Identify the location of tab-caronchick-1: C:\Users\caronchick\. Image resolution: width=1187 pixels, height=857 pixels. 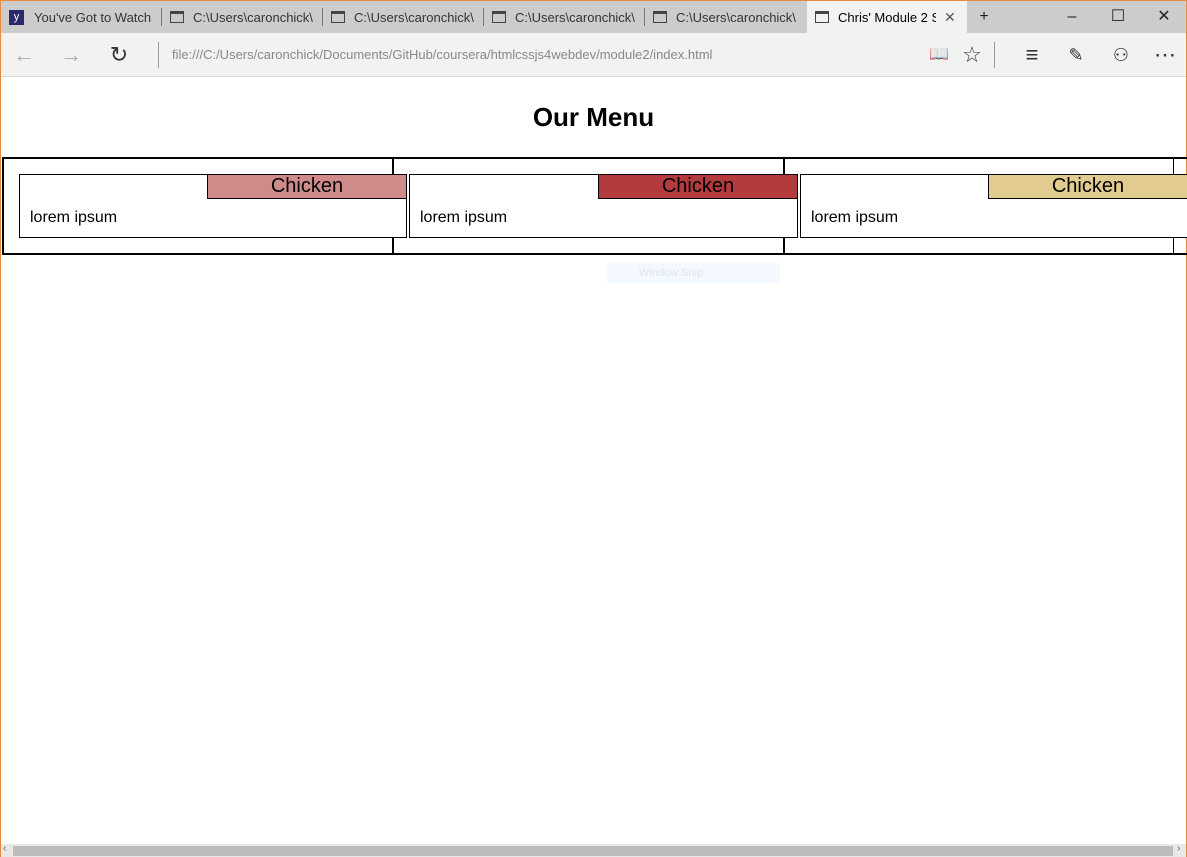
(242, 17).